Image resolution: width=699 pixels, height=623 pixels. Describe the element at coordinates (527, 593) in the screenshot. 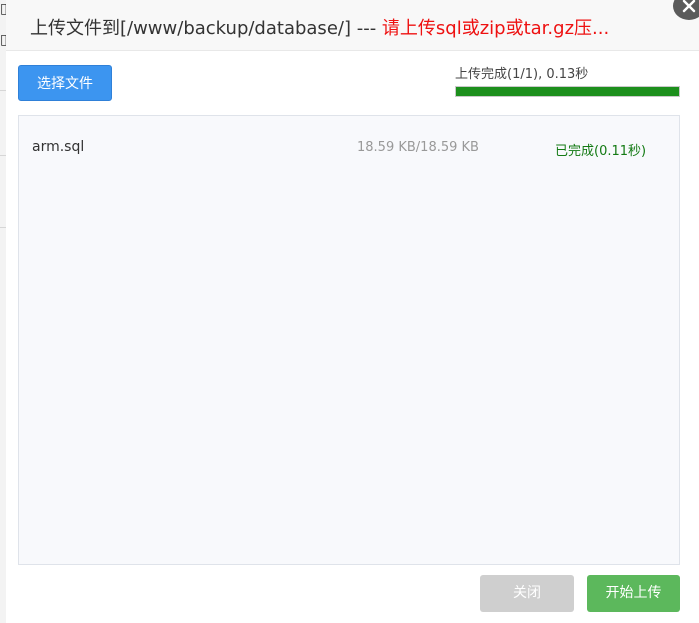

I see `close-button: 关闭` at that location.